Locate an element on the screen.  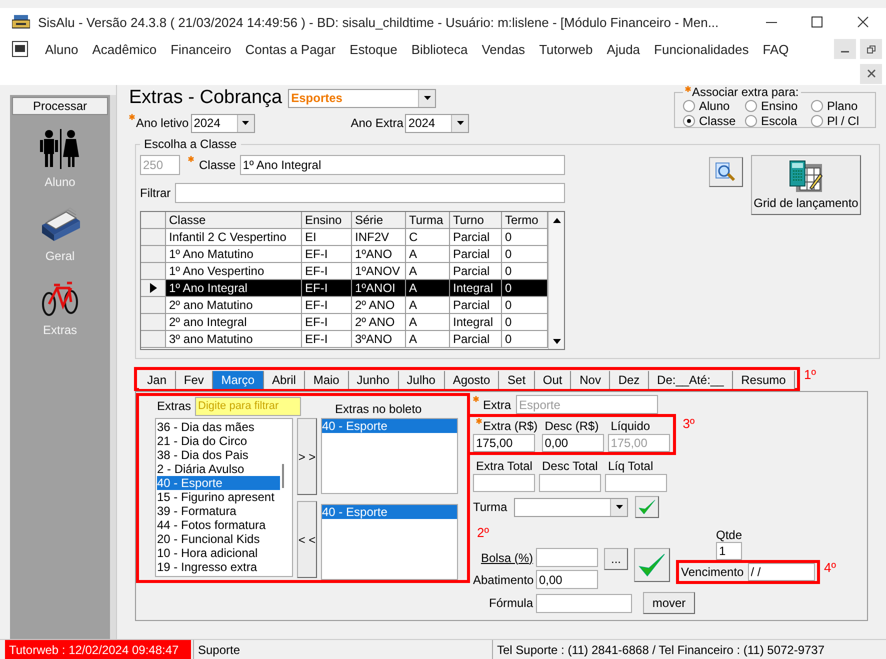
grid-button: Grid de lançamento is located at coordinates (806, 185).